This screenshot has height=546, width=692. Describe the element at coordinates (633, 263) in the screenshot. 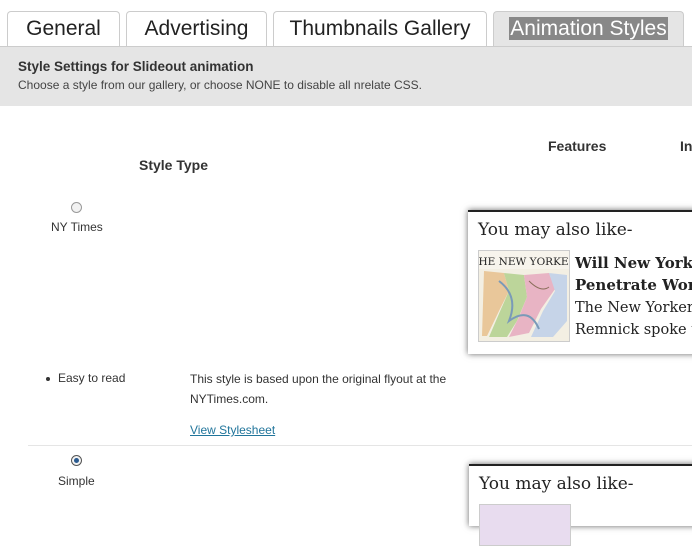

I see `preview-article-title-line1: Will New York` at that location.